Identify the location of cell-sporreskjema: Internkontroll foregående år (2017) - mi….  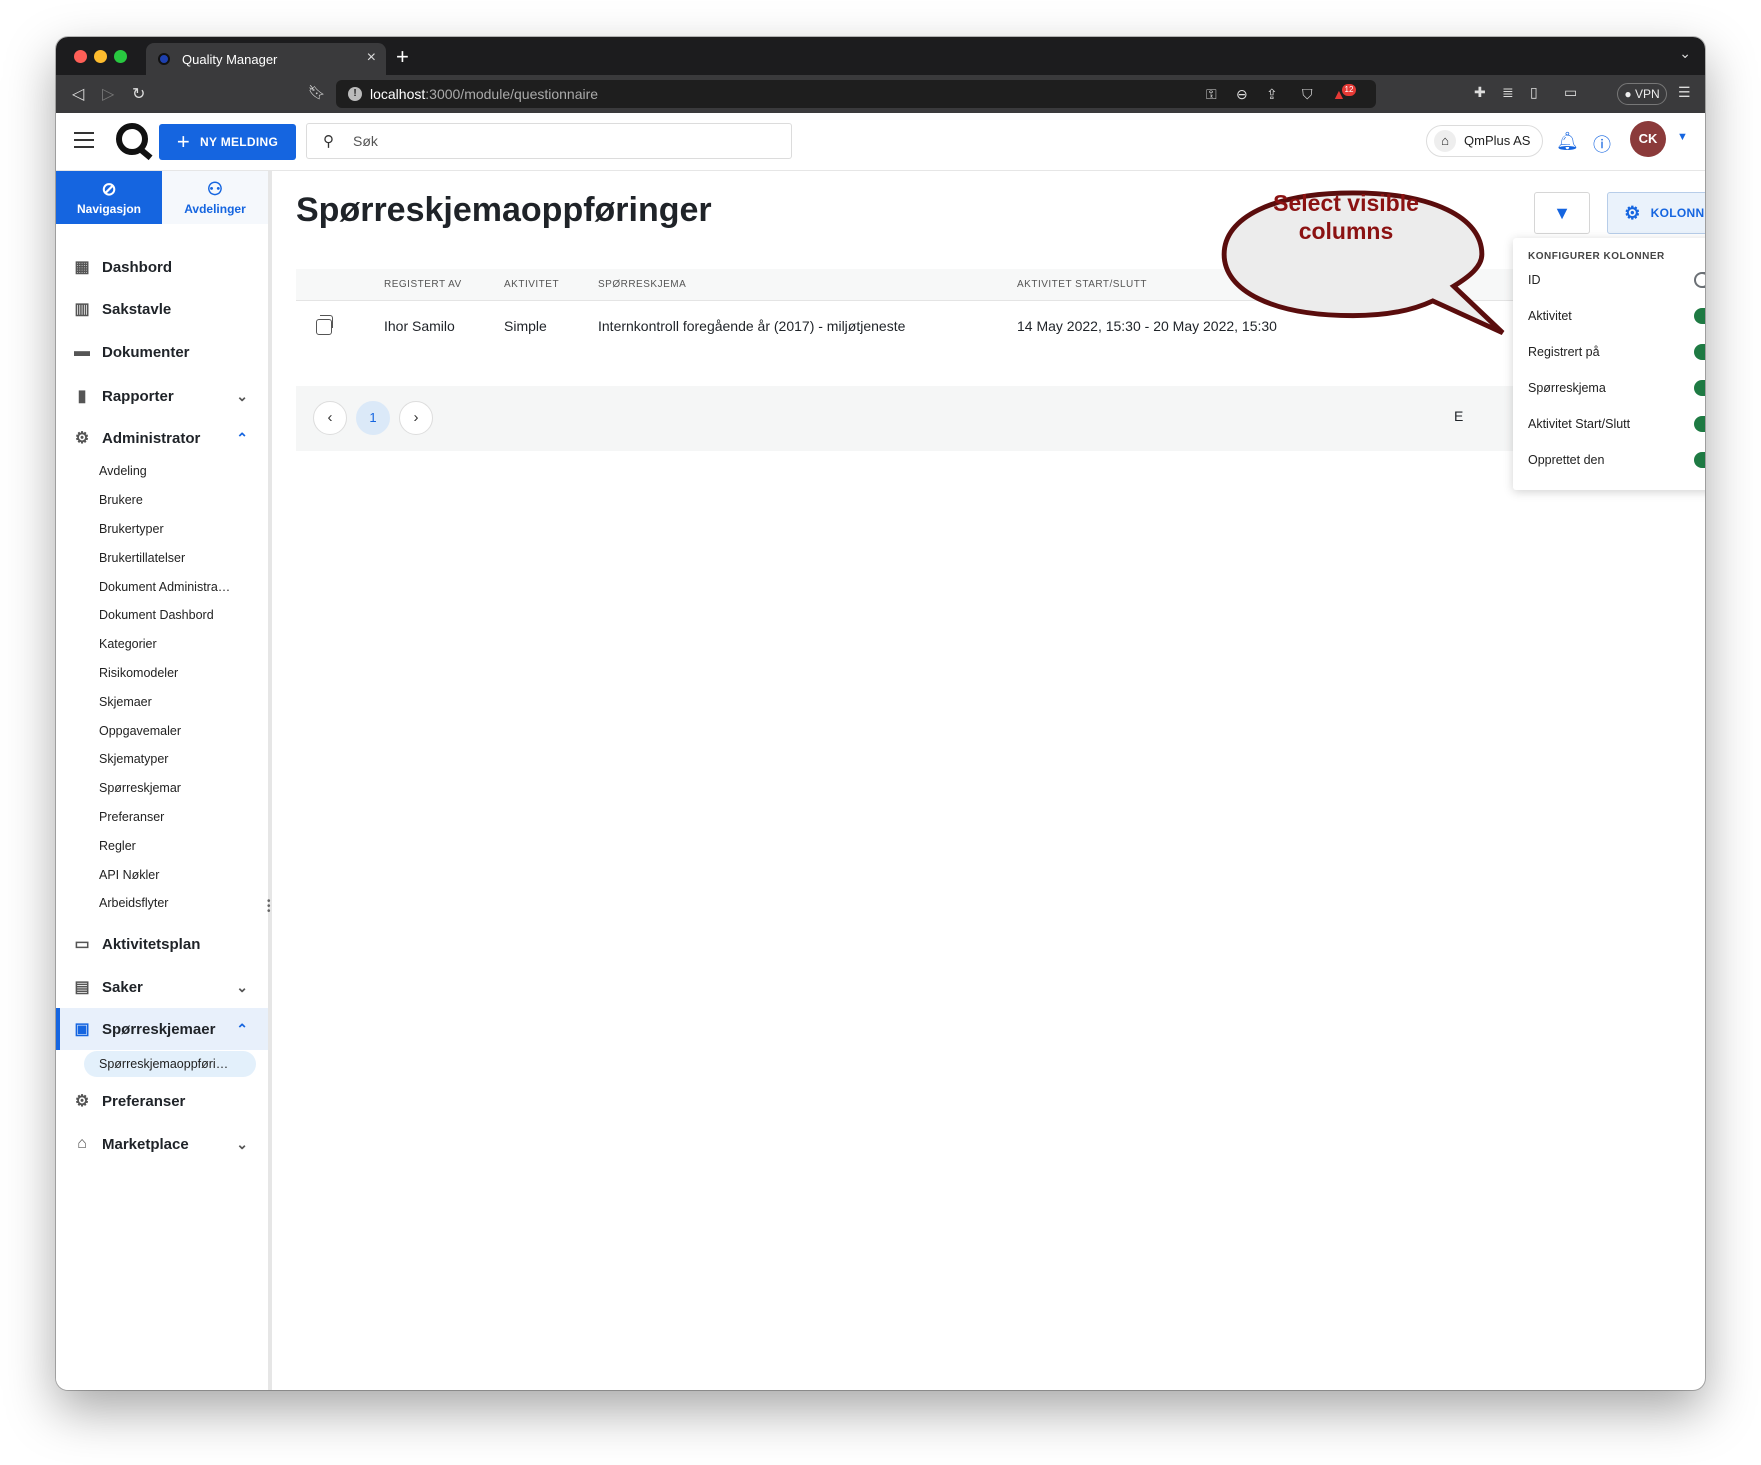
(752, 326).